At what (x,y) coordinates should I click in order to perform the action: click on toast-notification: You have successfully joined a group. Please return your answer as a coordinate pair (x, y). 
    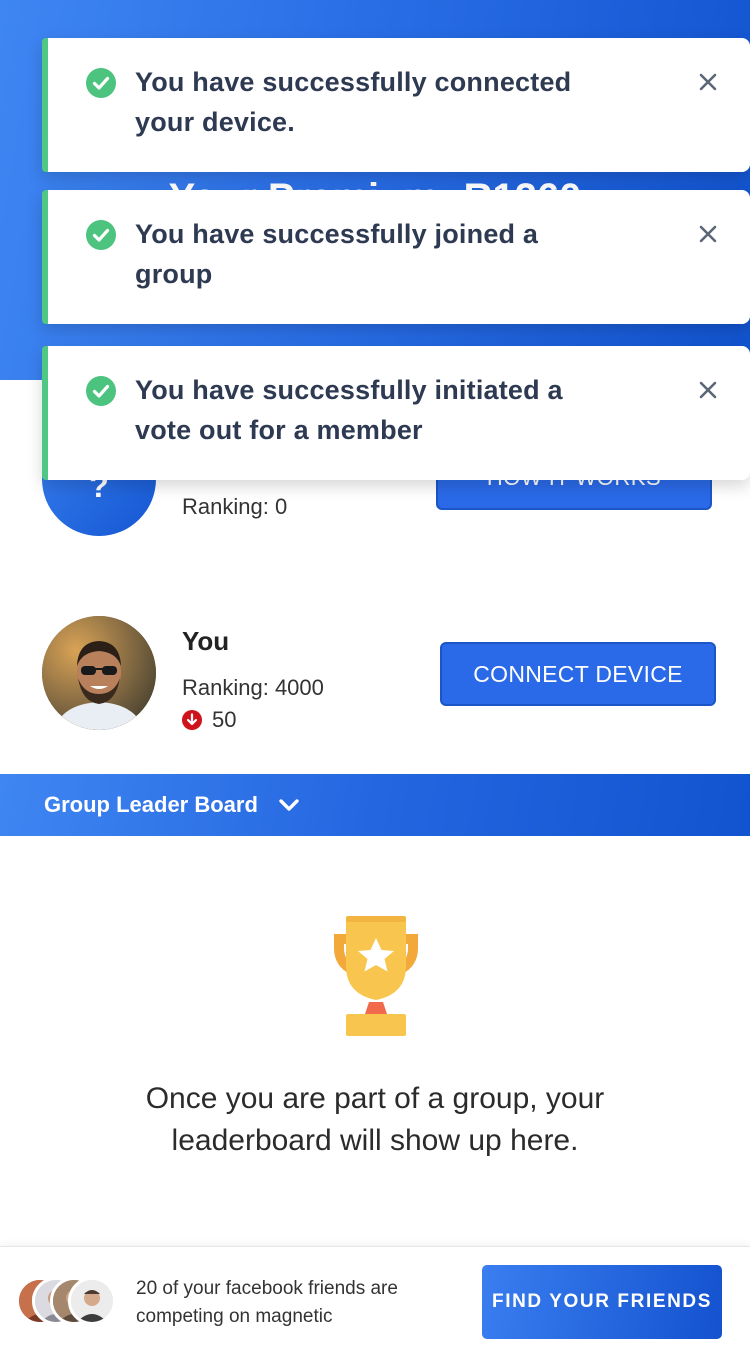
    Looking at the image, I should click on (396, 257).